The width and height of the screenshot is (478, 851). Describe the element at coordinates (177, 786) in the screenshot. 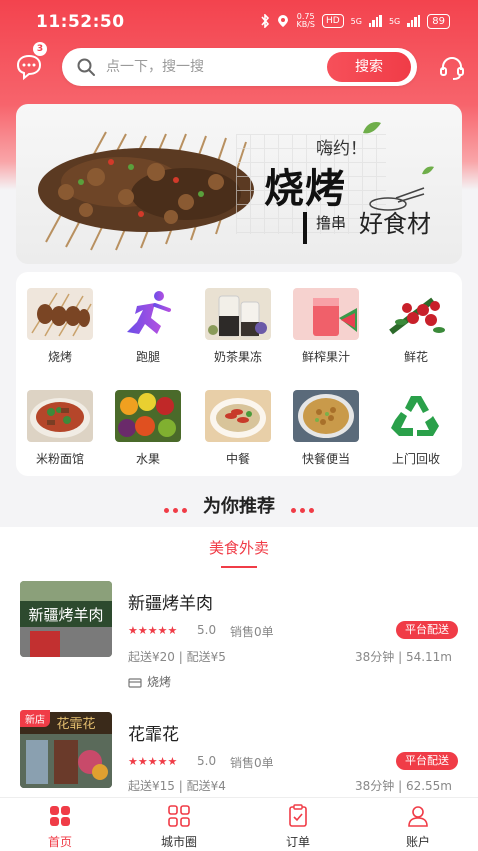

I see `shop-fee: 起送¥15 | 配送¥4` at that location.